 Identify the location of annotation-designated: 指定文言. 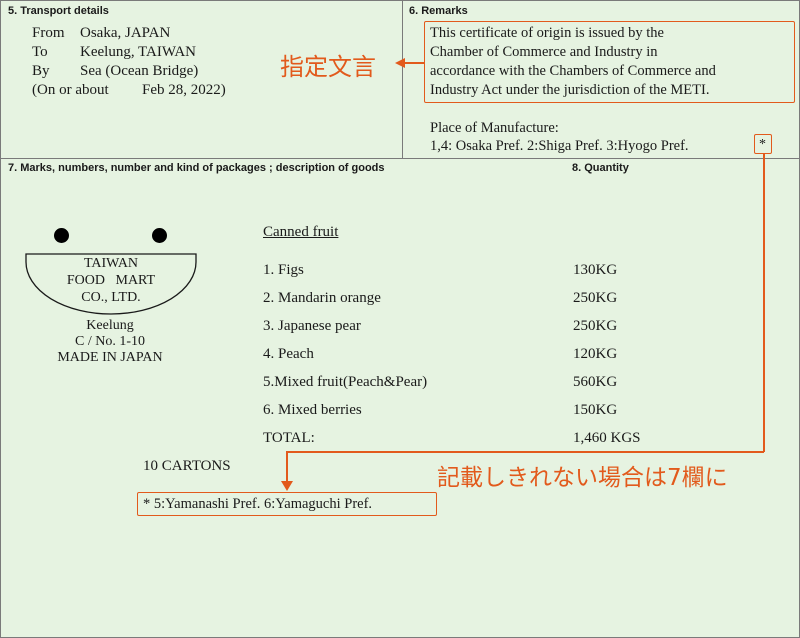
(328, 67).